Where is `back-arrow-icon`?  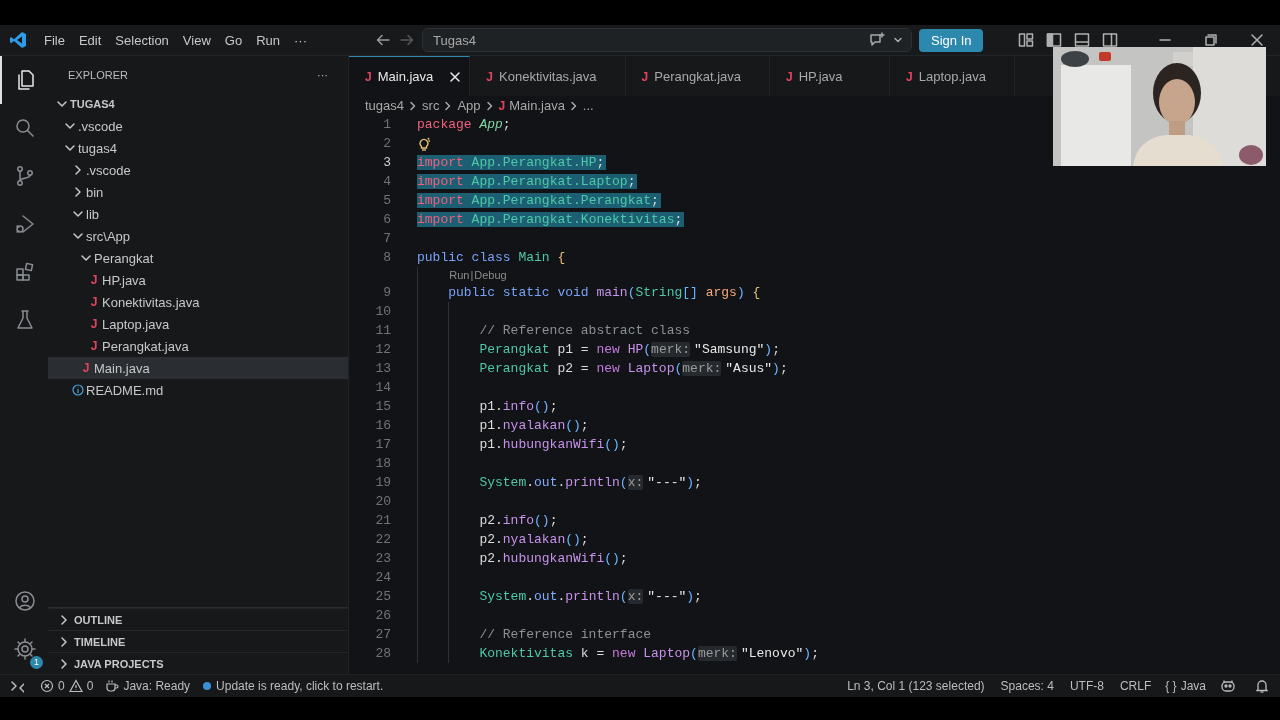
back-arrow-icon is located at coordinates (383, 40).